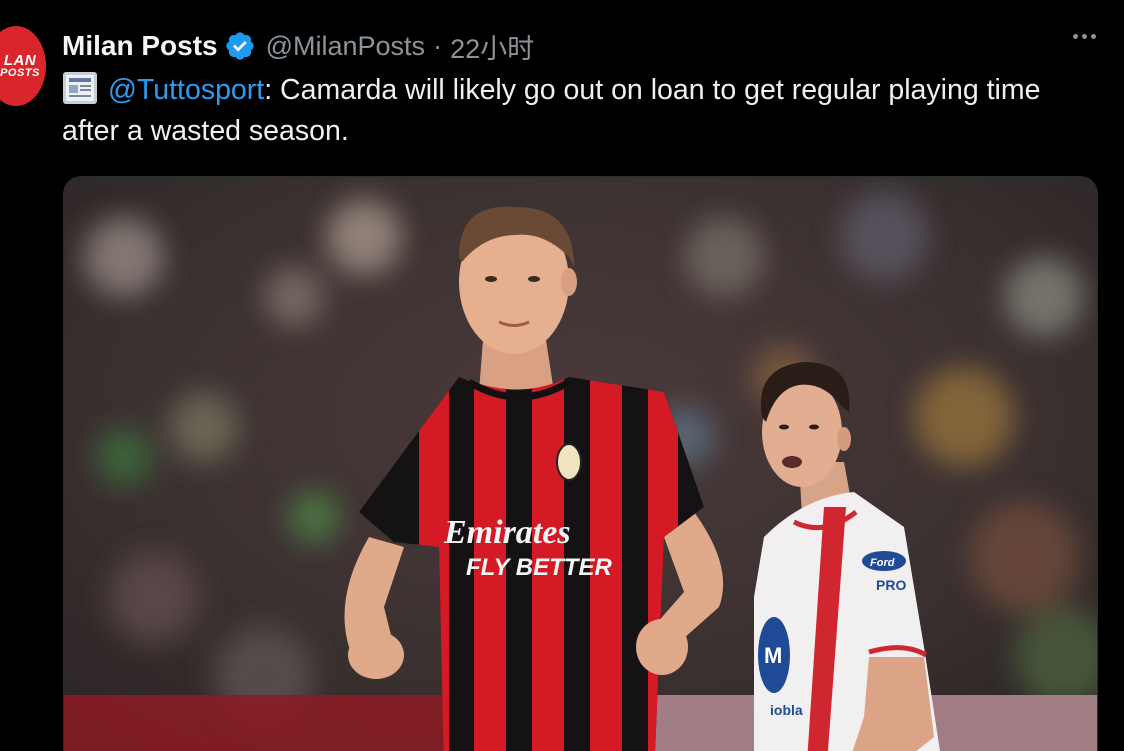  Describe the element at coordinates (240, 46) in the screenshot. I see `verified-badge-icon` at that location.